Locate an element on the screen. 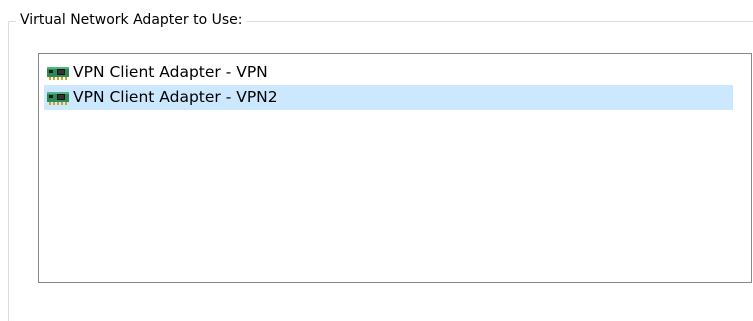 This screenshot has width=753, height=321. list-item: VPN Client Adapter - VPN is located at coordinates (388, 72).